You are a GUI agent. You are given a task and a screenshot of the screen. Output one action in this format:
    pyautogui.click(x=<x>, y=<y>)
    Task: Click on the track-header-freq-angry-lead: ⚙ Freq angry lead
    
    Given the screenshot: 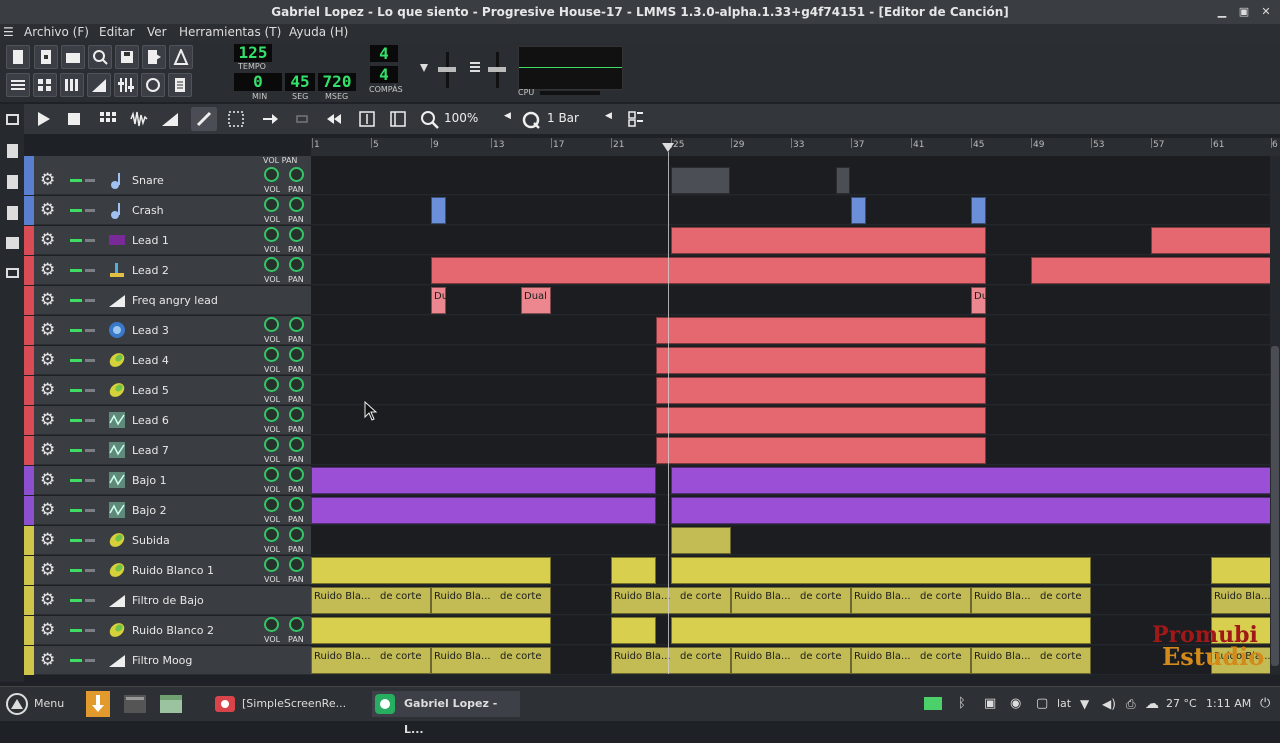 What is the action you would take?
    pyautogui.click(x=167, y=300)
    